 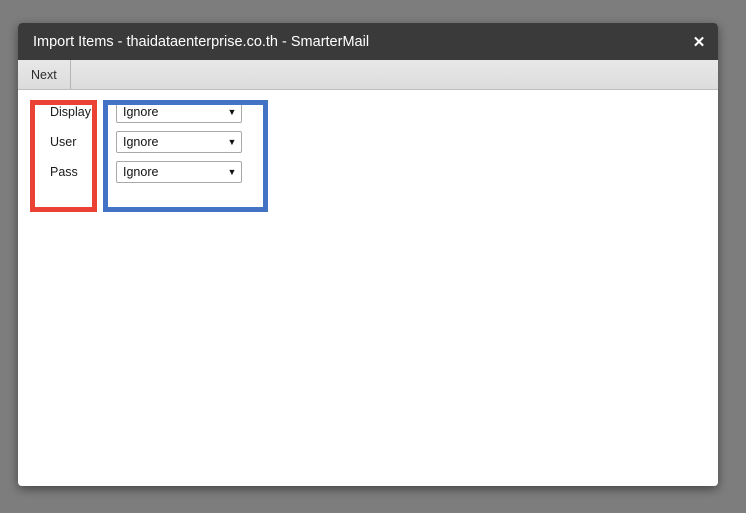 What do you see at coordinates (179, 142) in the screenshot?
I see `select-user: Ignore ▼` at bounding box center [179, 142].